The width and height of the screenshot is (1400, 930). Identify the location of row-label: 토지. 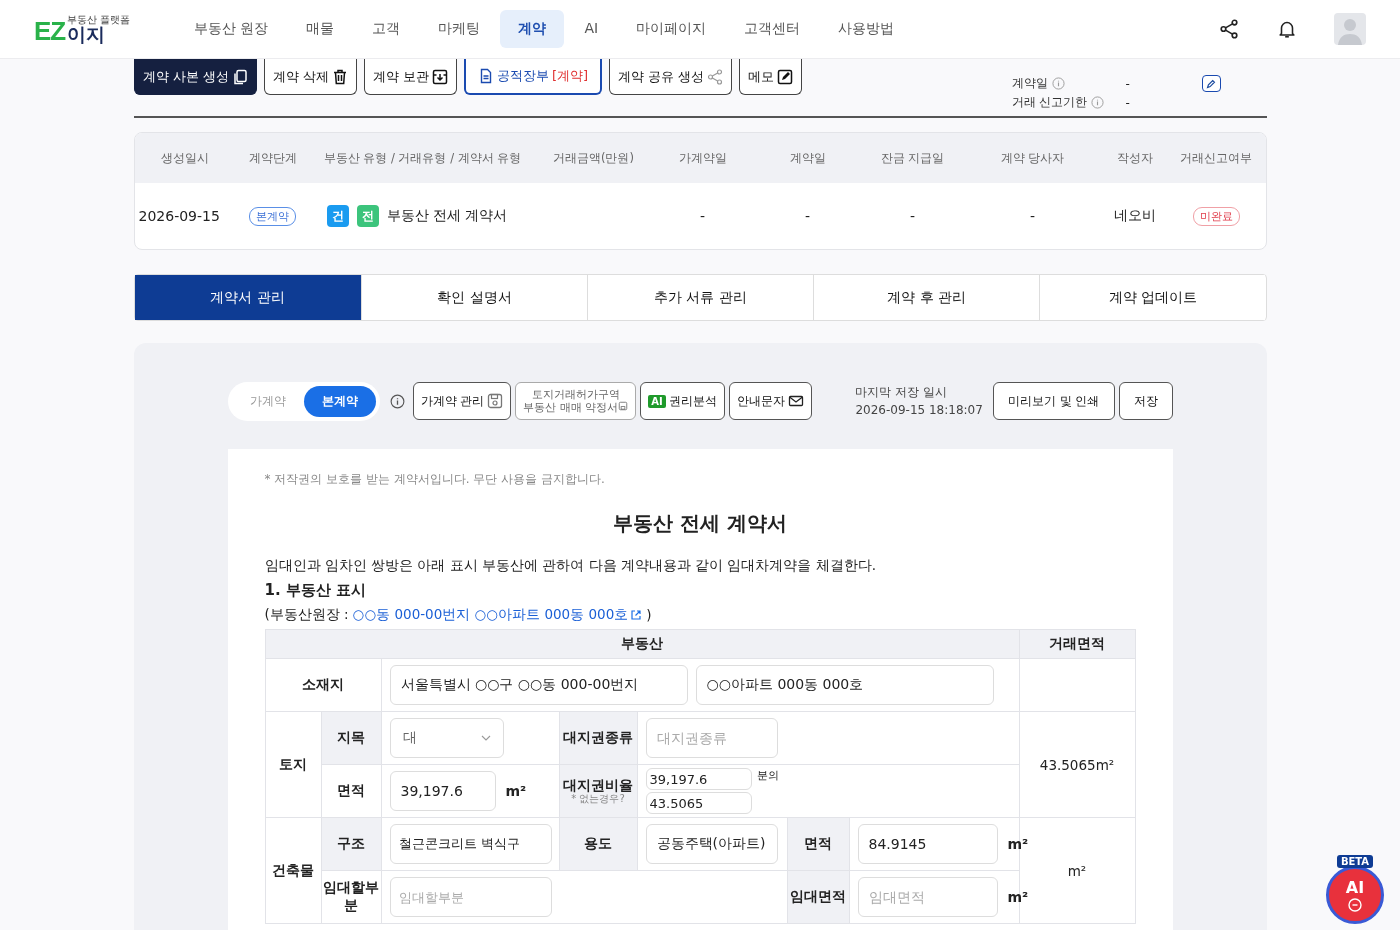
(293, 764).